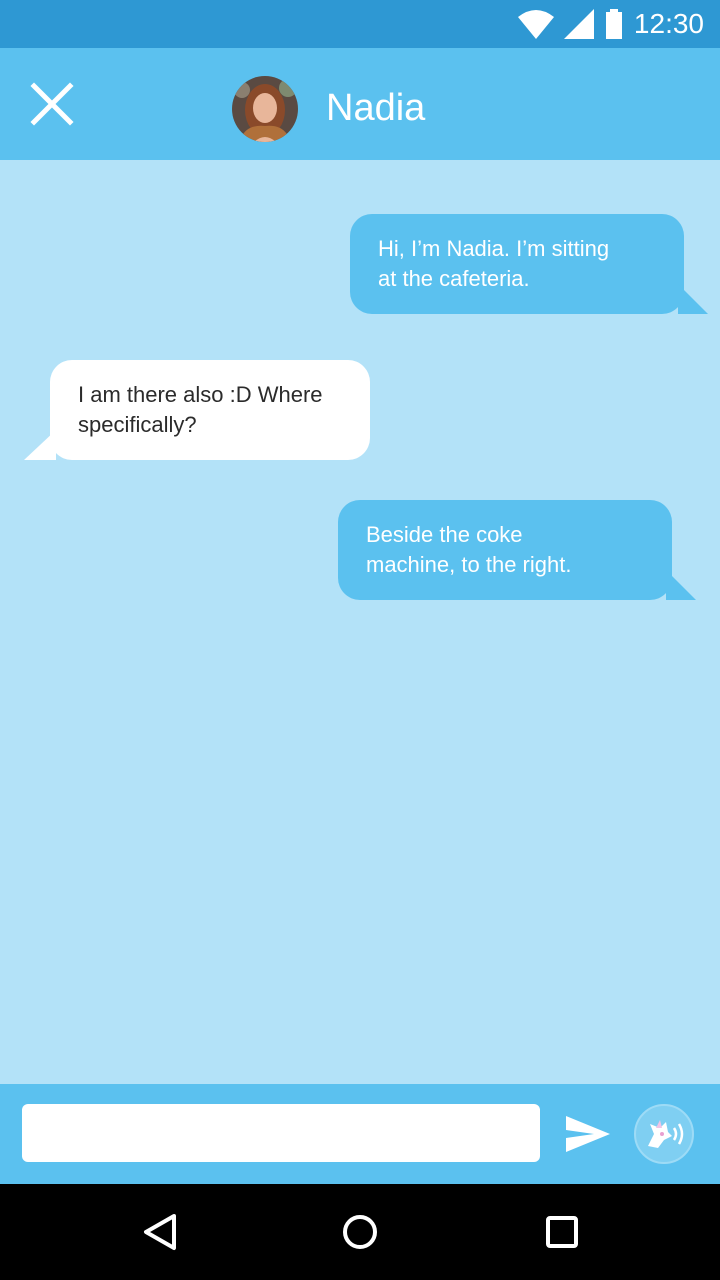 The image size is (720, 1280). I want to click on message-bubble: Beside the coke machine, to the right., so click(505, 550).